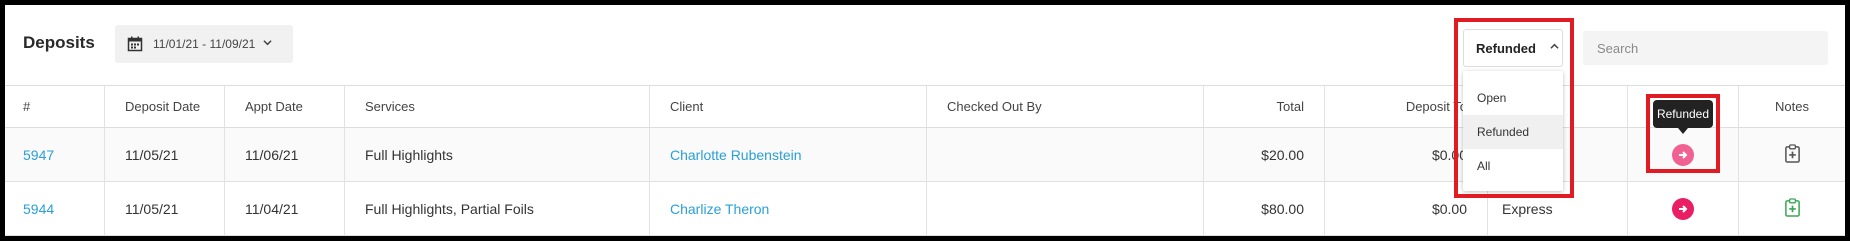 The width and height of the screenshot is (1850, 241). Describe the element at coordinates (55, 106) in the screenshot. I see `column-header-id: #` at that location.